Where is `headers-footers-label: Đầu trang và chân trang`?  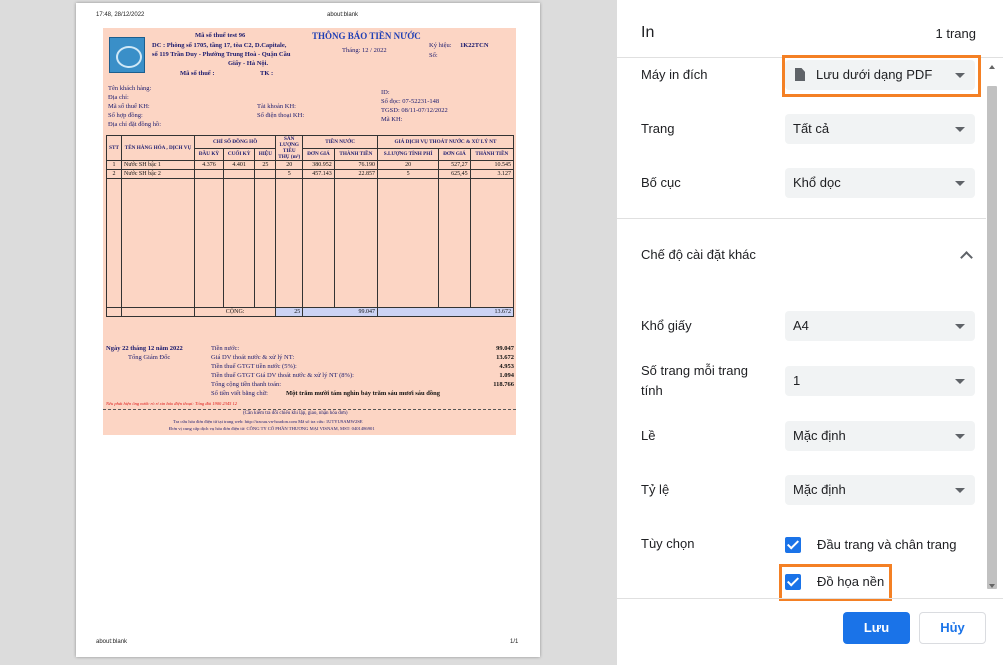
headers-footers-label: Đầu trang và chân trang is located at coordinates (886, 544).